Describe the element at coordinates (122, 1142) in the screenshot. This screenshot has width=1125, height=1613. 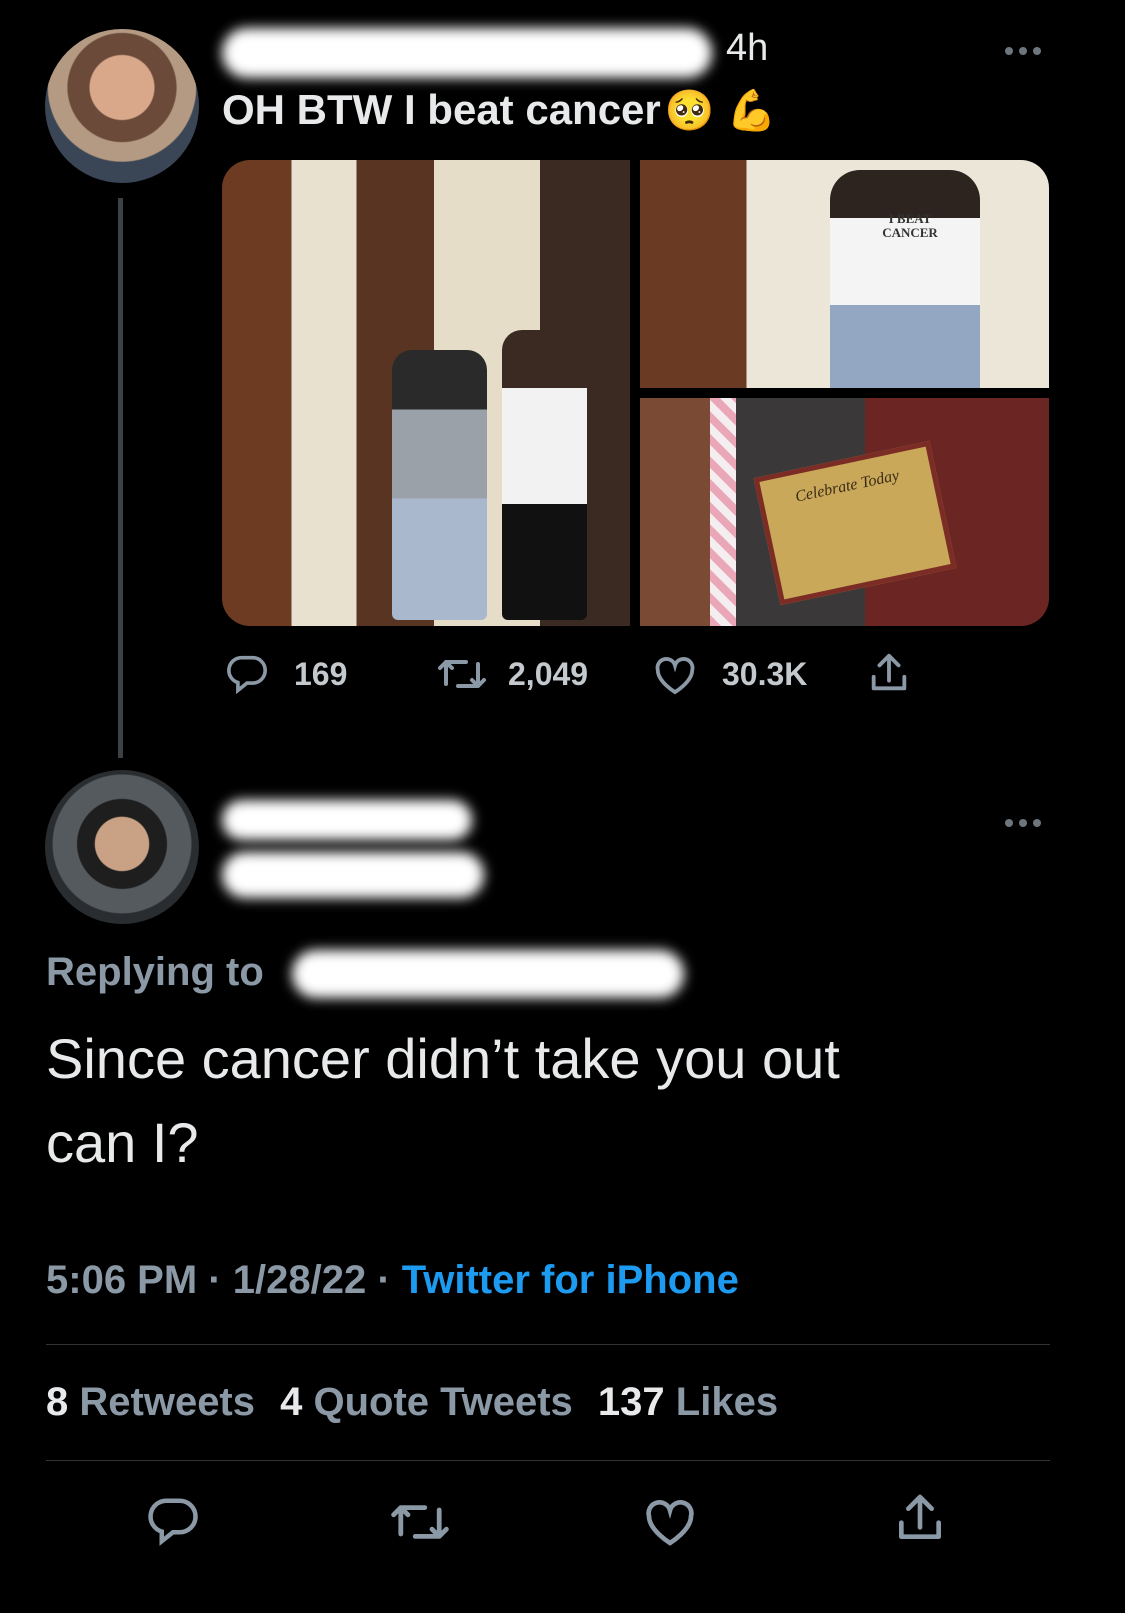
I see `reply-text-line2: can I?` at that location.